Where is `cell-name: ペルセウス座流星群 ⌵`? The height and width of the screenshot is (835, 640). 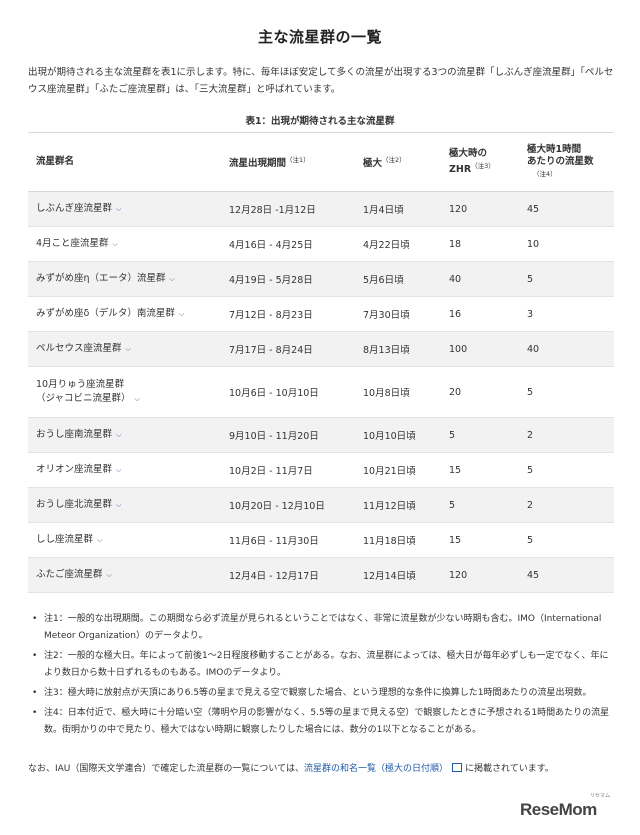 cell-name: ペルセウス座流星群 ⌵ is located at coordinates (124, 349).